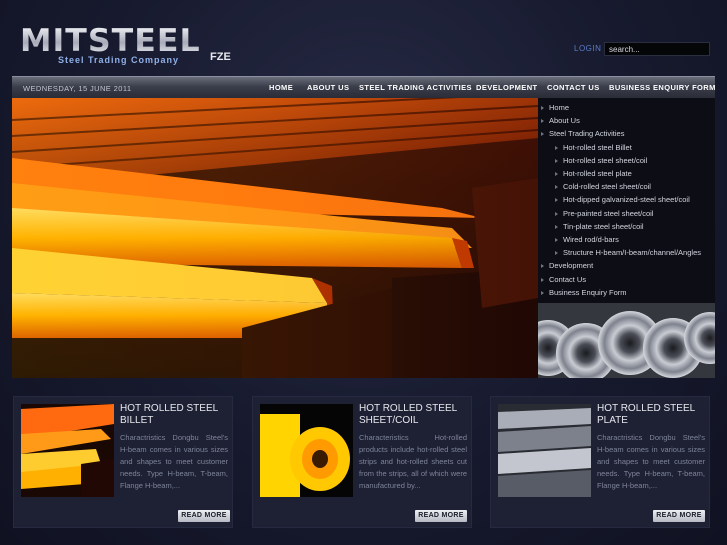 The height and width of the screenshot is (545, 727). I want to click on nav-contact-us: CONTACT US, so click(573, 87).